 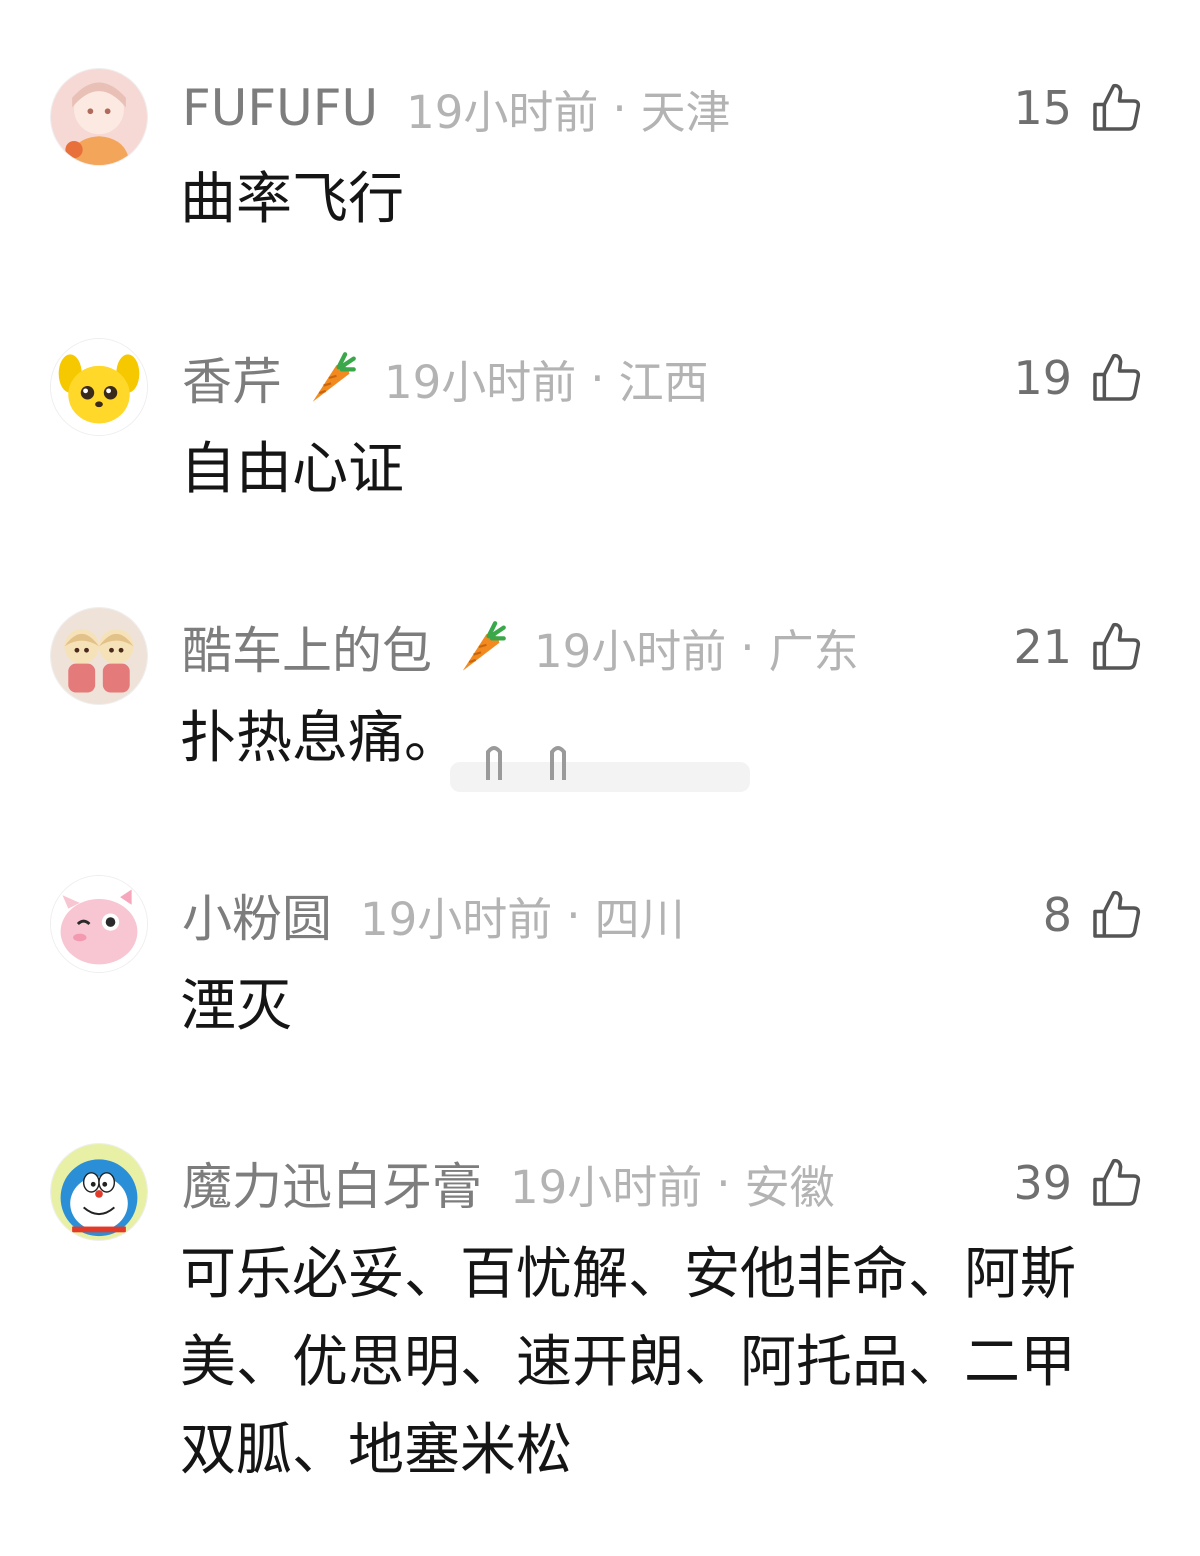 What do you see at coordinates (600, 428) in the screenshot?
I see `comment-item: 香芹 19小时前 · 江西 19 自由心证` at bounding box center [600, 428].